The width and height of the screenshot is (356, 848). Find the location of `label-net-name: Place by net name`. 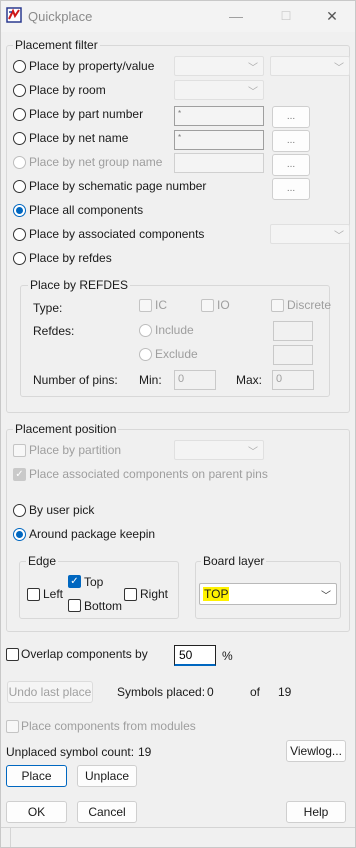

label-net-name: Place by net name is located at coordinates (79, 138).